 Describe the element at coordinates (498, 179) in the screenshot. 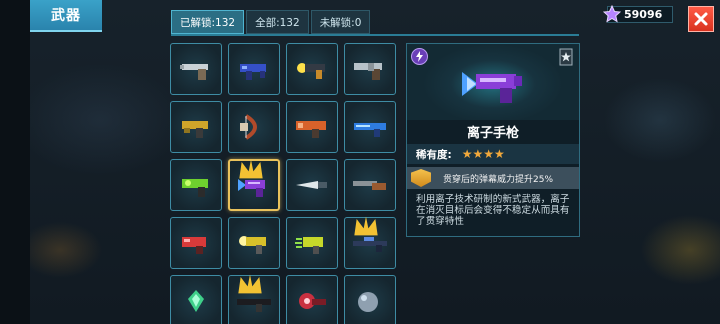

I see `perk-text: 贯穿后的弹幕威力提升25%` at that location.